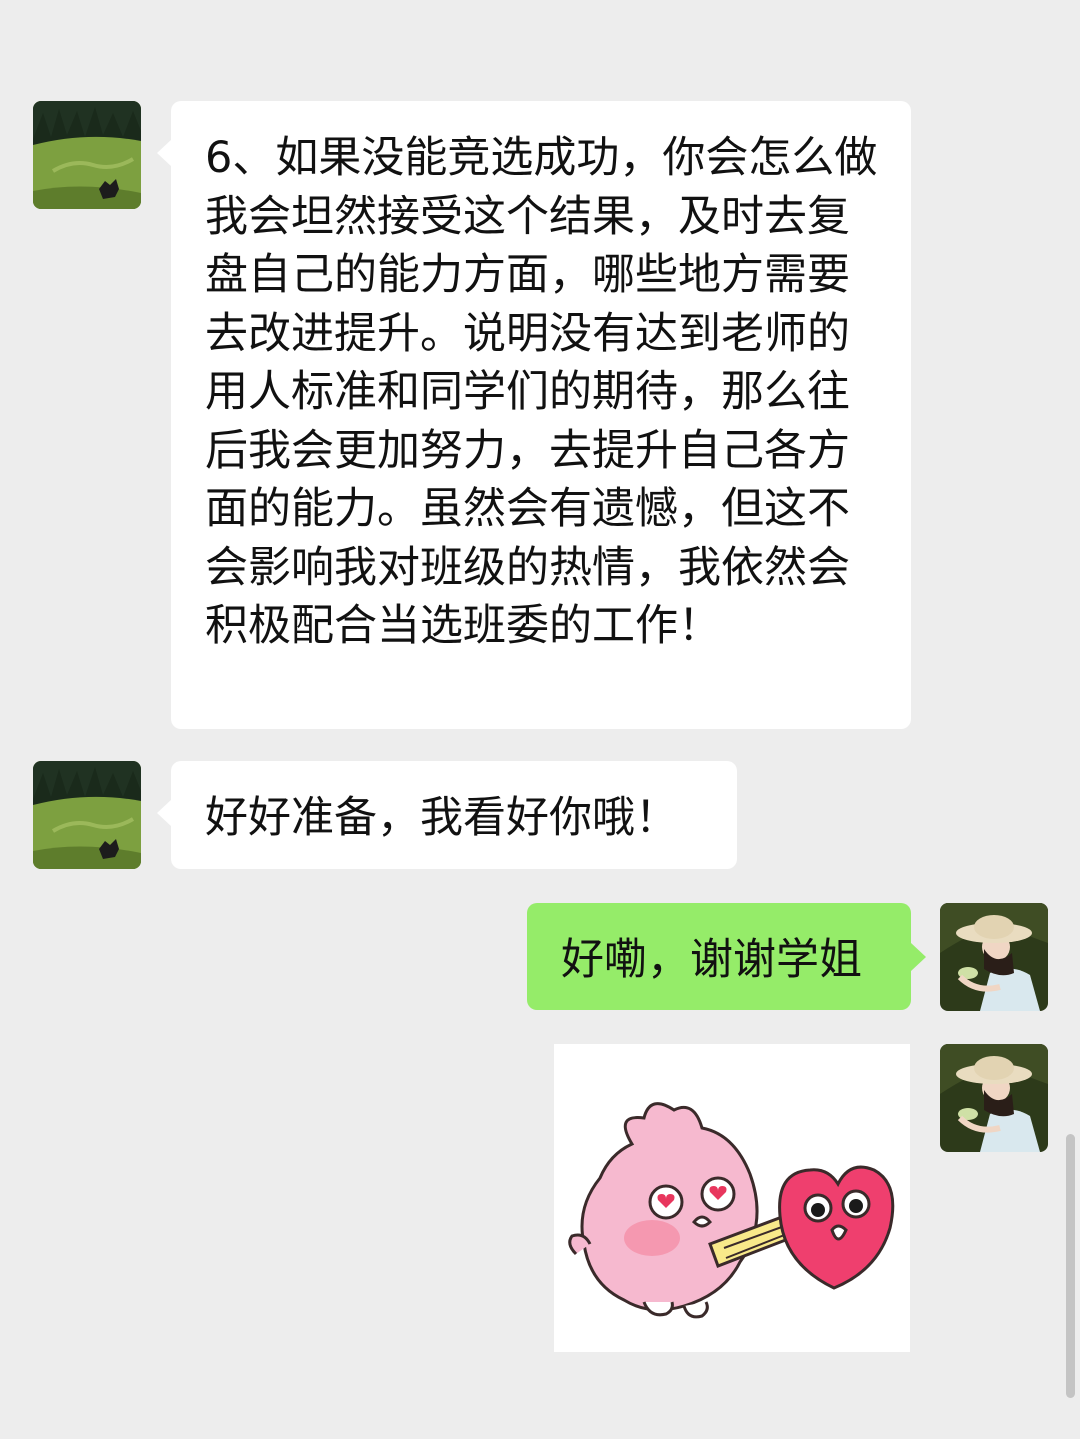 The image size is (1080, 1439). Describe the element at coordinates (731, 1210) in the screenshot. I see `pink-bunny-with-heart-sticker-icon` at that location.